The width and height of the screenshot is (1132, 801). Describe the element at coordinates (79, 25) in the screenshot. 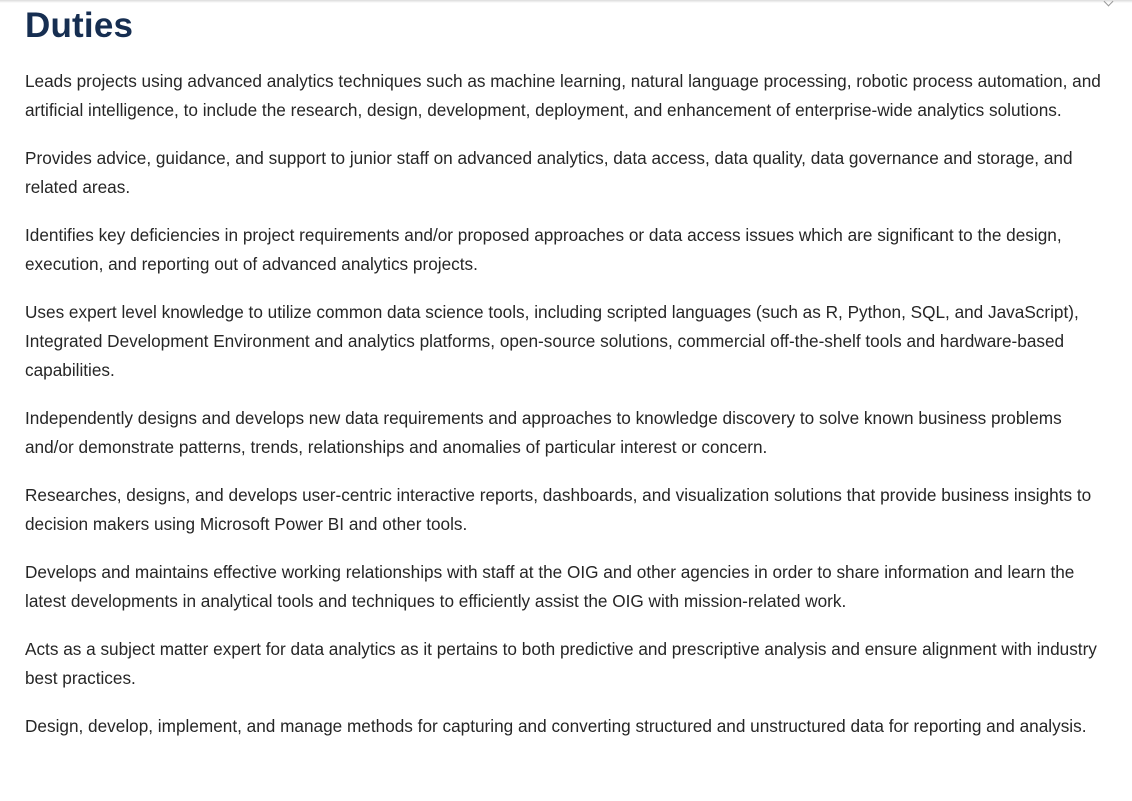

I see `section-title: Duties` at that location.